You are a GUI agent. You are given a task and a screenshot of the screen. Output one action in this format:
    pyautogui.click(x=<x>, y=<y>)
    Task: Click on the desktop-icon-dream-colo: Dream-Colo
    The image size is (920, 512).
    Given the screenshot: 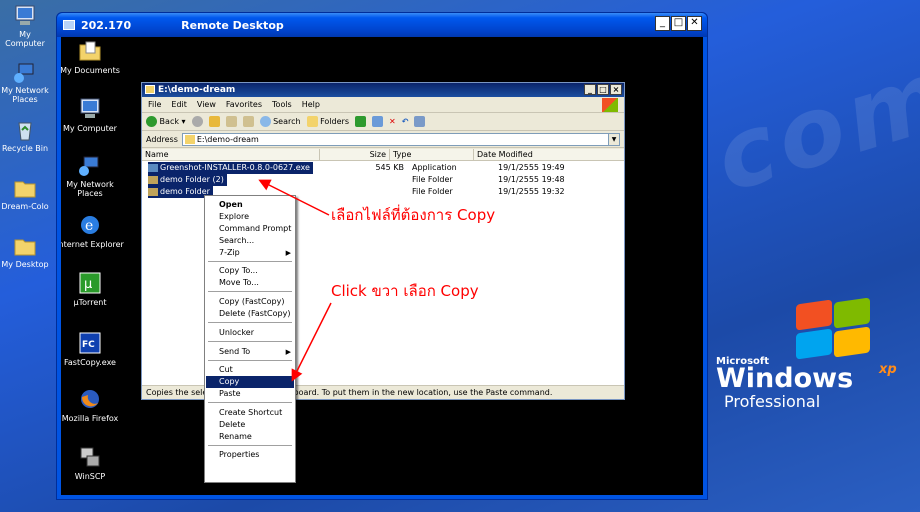 What is the action you would take?
    pyautogui.click(x=25, y=193)
    